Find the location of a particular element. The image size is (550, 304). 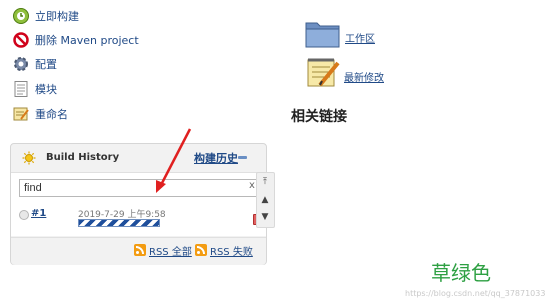

build-number-link: #1 is located at coordinates (38, 213).